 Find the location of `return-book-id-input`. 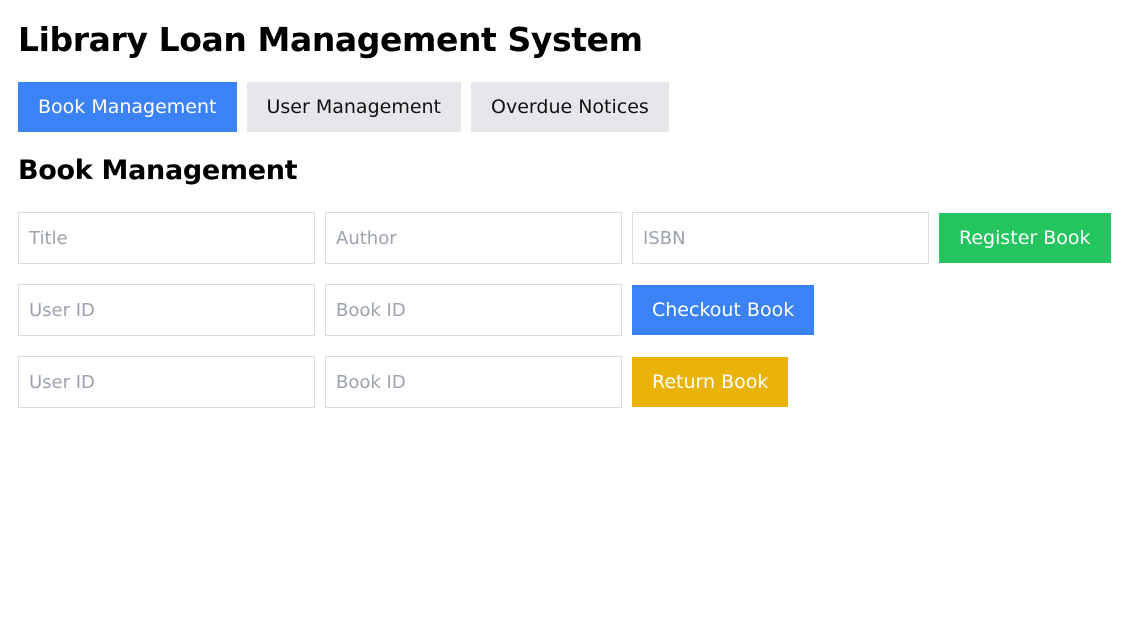

return-book-id-input is located at coordinates (473, 382).